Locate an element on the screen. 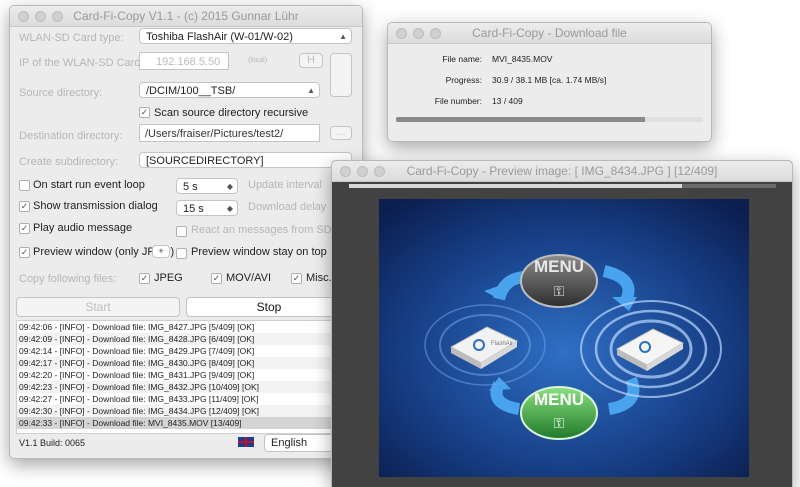  menu-top-label: MENU is located at coordinates (559, 266).